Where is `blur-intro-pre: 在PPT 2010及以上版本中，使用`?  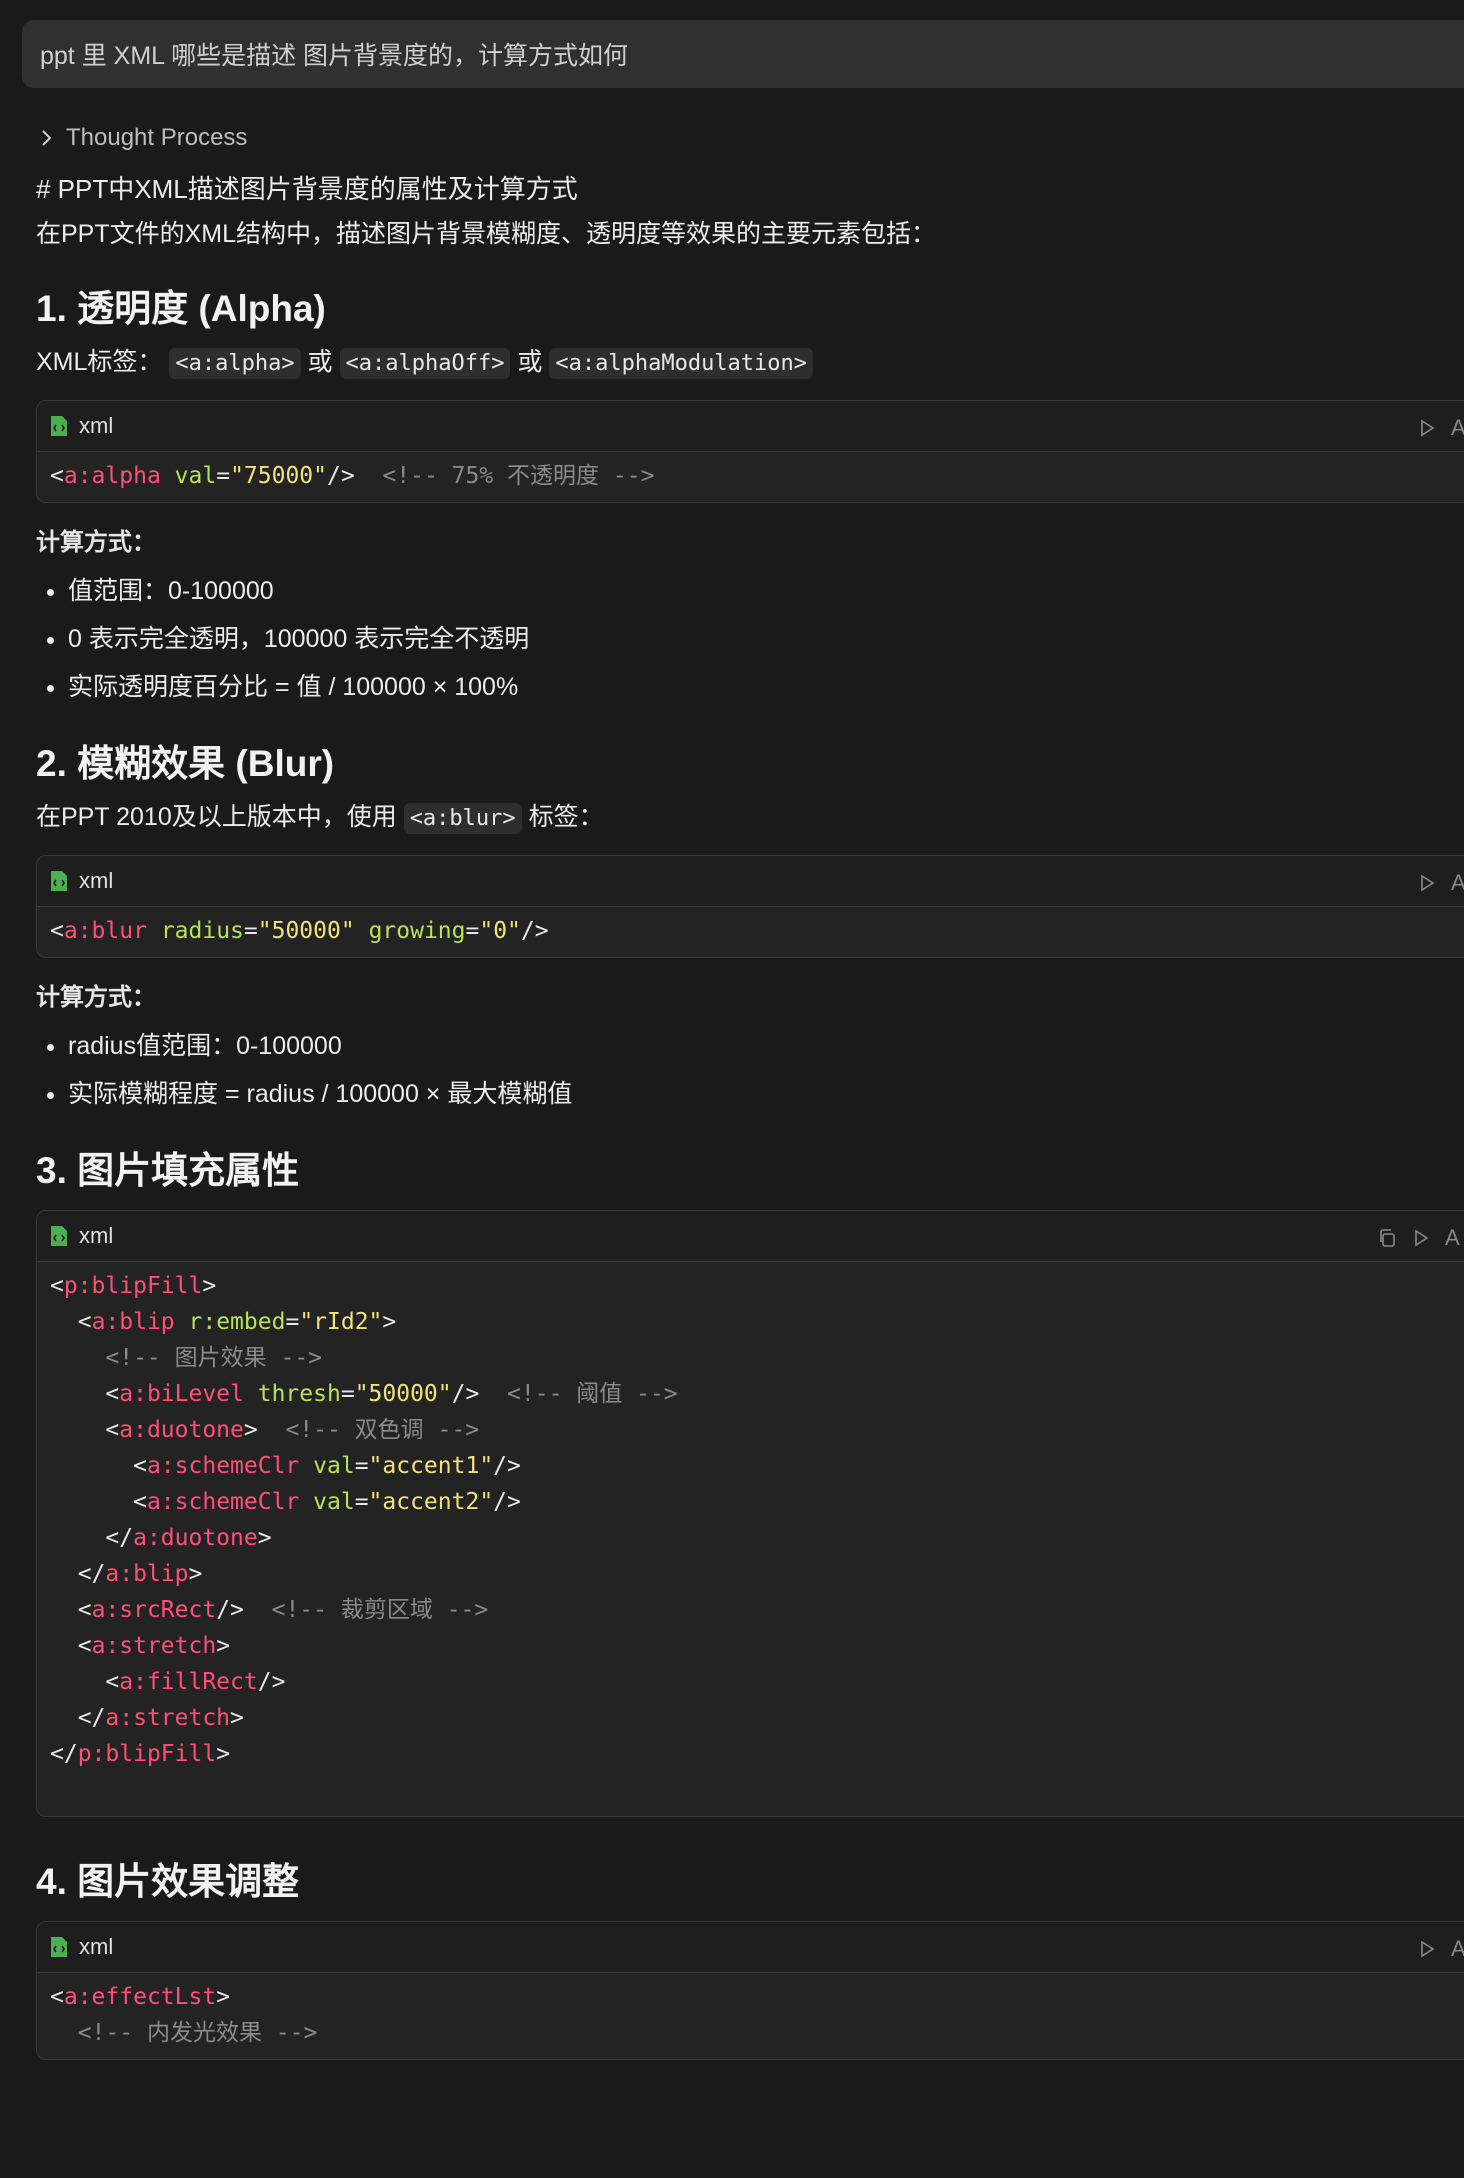
blur-intro-pre: 在PPT 2010及以上版本中，使用 is located at coordinates (216, 817).